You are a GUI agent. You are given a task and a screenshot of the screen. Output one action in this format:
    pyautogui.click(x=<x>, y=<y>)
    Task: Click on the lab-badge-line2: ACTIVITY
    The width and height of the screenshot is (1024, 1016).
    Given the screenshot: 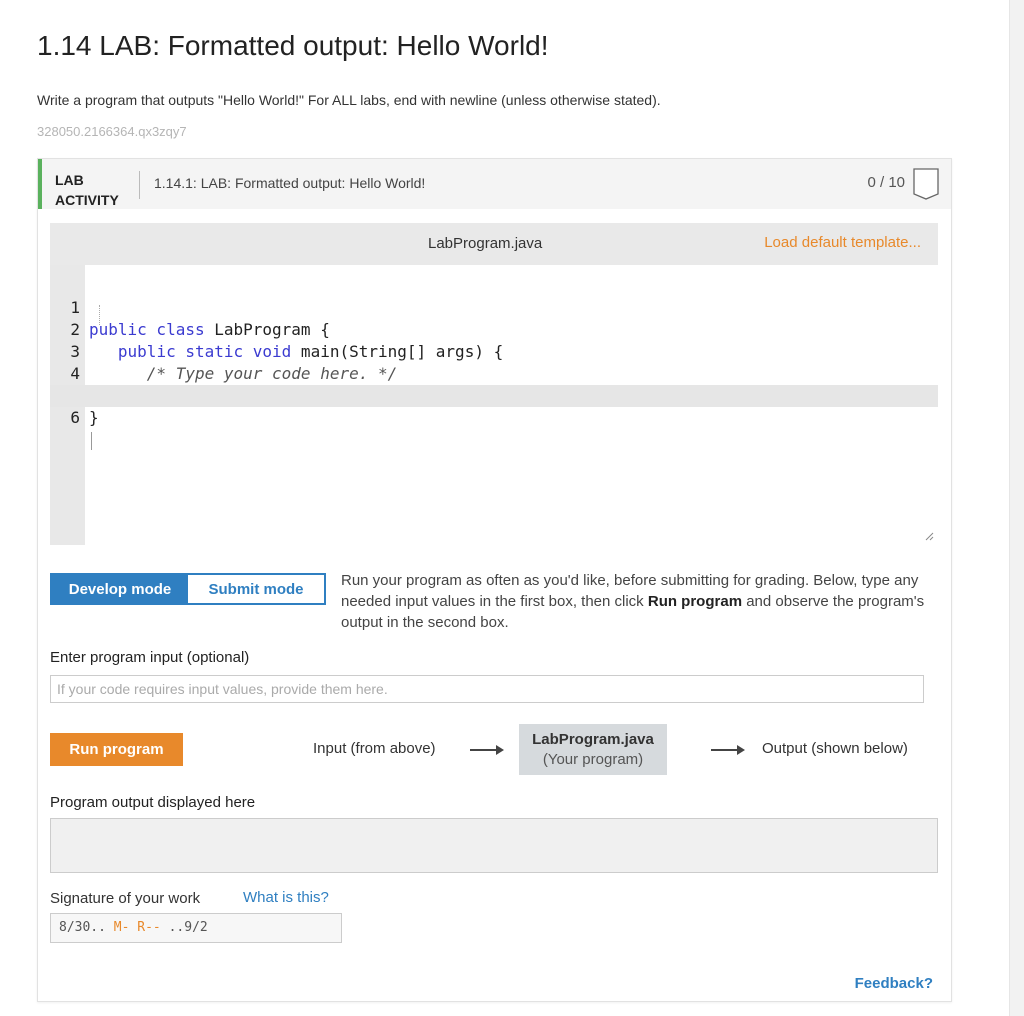 What is the action you would take?
    pyautogui.click(x=87, y=200)
    